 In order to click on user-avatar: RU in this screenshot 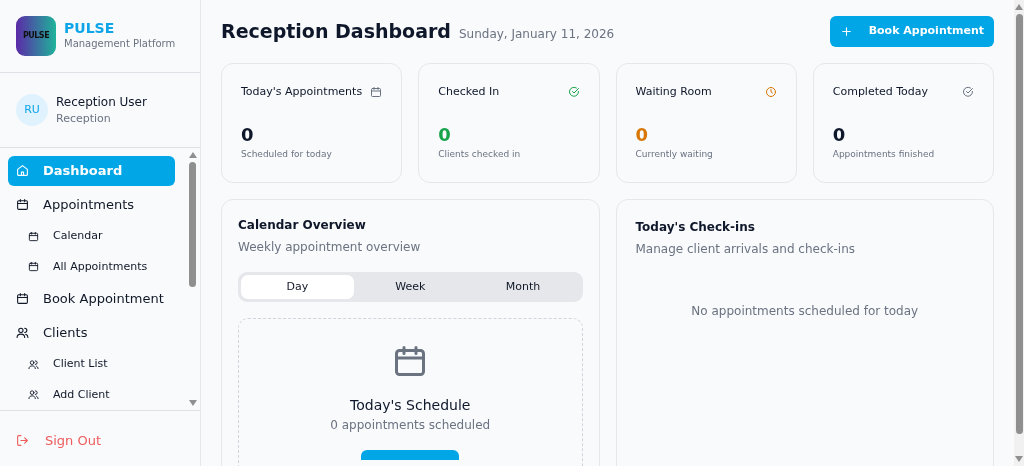, I will do `click(32, 110)`.